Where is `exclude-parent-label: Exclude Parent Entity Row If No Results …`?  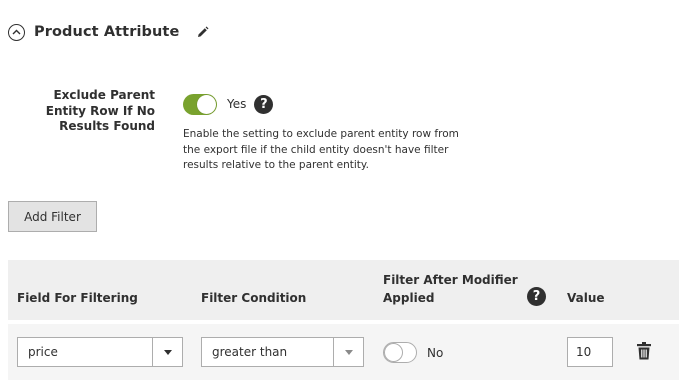 exclude-parent-label: Exclude Parent Entity Row If No Results … is located at coordinates (100, 110).